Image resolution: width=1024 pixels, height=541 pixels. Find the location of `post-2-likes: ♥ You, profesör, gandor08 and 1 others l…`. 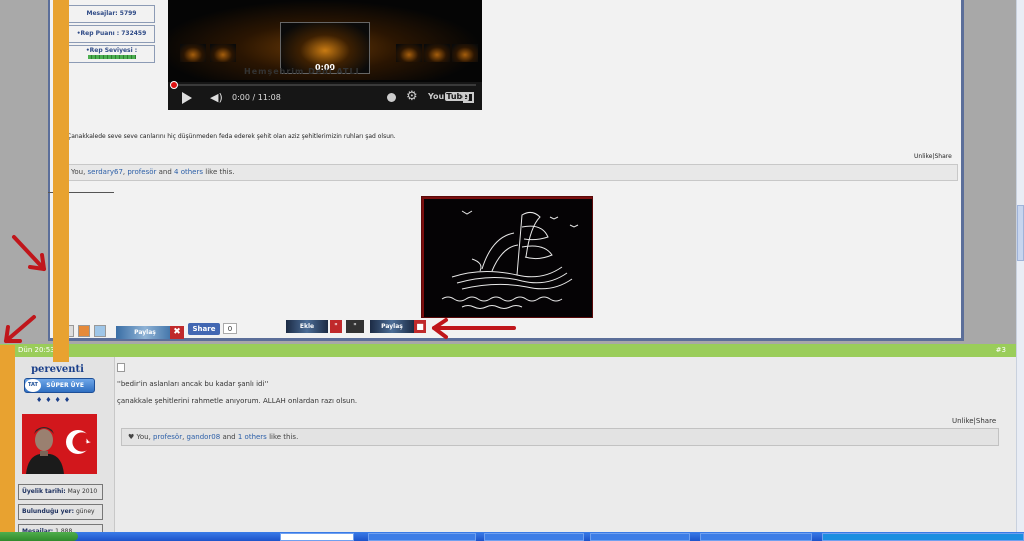

post-2-likes: ♥ You, profesör, gandor08 and 1 others l… is located at coordinates (560, 437).